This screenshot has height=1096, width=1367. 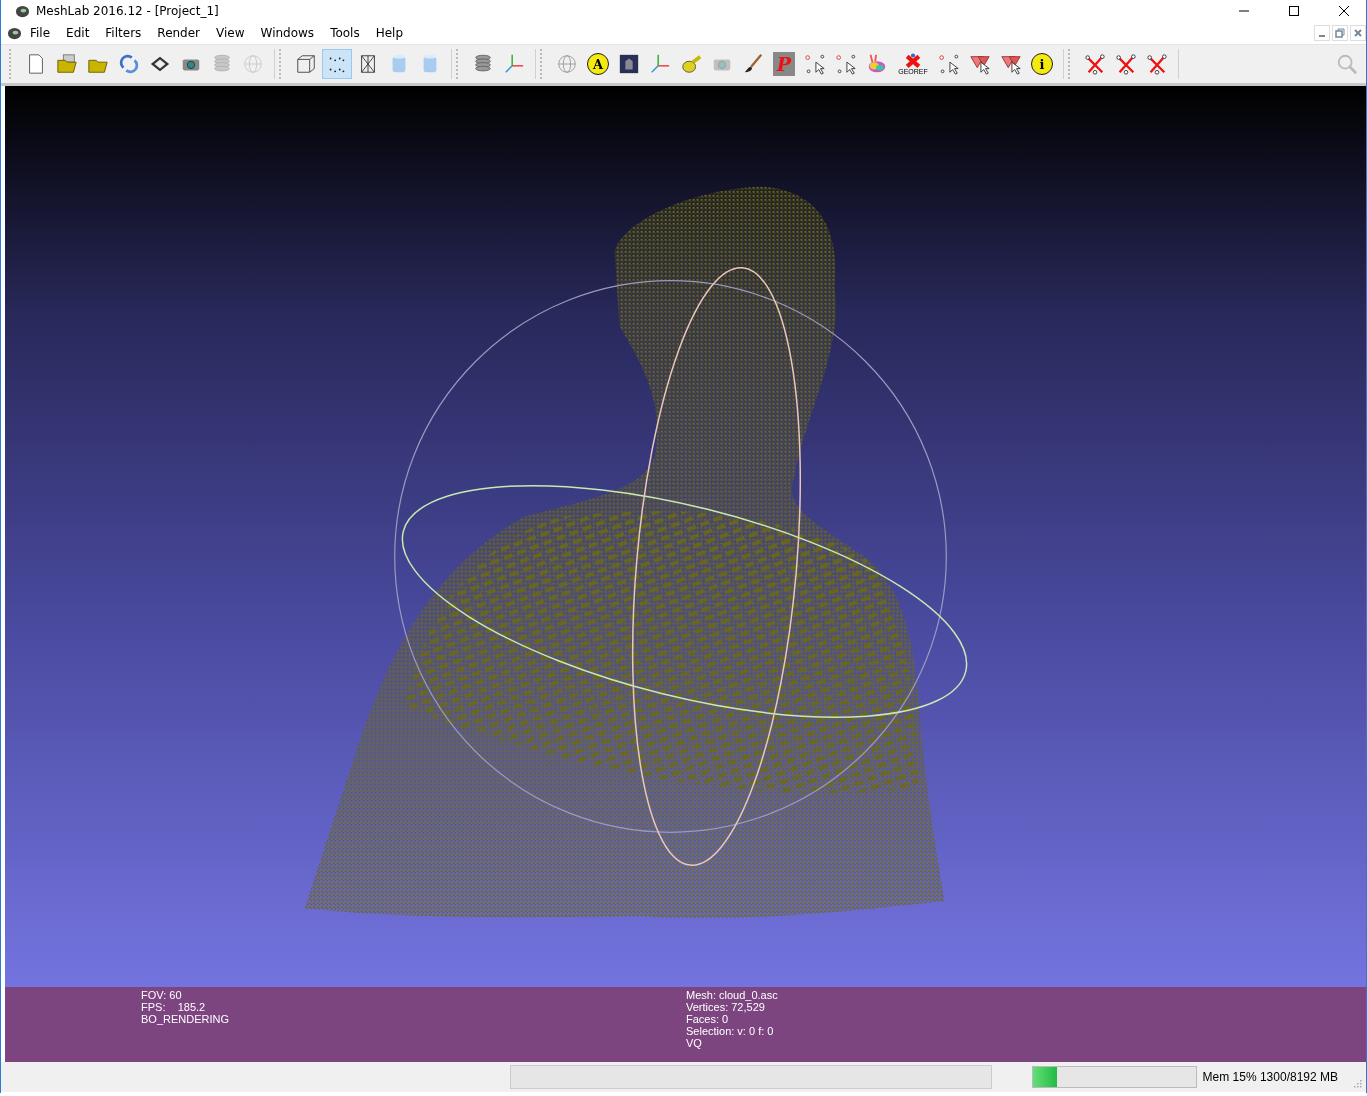 What do you see at coordinates (129, 64) in the screenshot?
I see `reload-icon` at bounding box center [129, 64].